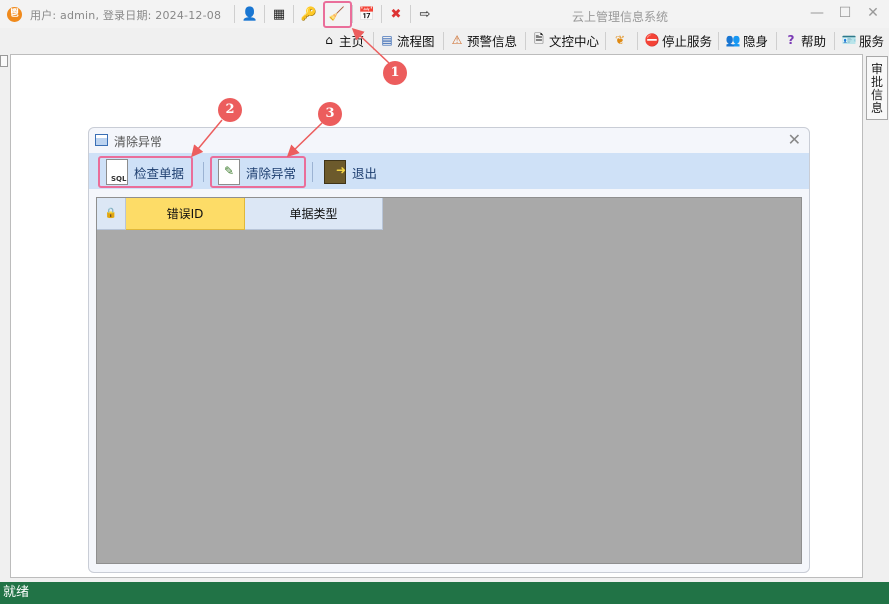 This screenshot has width=889, height=604. What do you see at coordinates (159, 173) in the screenshot?
I see `check-document-label: 检查单据` at bounding box center [159, 173].